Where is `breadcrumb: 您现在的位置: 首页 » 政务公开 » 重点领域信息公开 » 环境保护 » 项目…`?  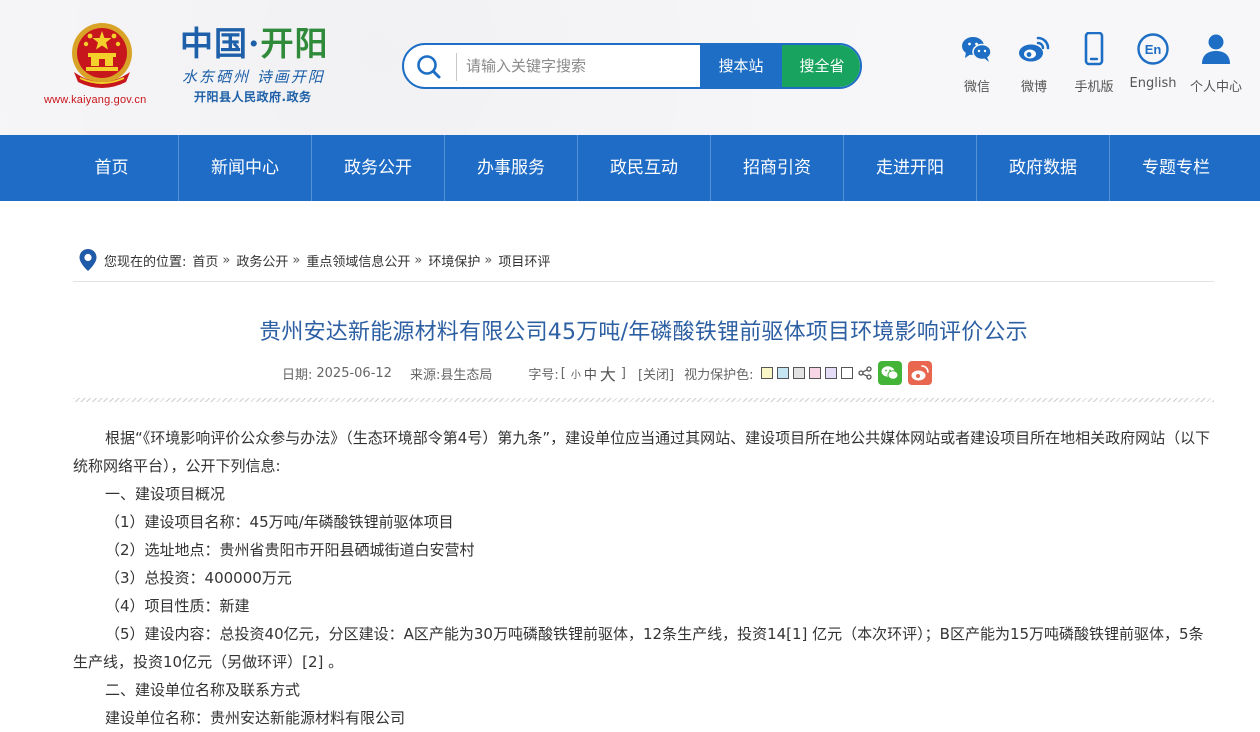
breadcrumb: 您现在的位置: 首页 » 政务公开 » 重点领域信息公开 » 环境保护 » 项目… is located at coordinates (314, 260).